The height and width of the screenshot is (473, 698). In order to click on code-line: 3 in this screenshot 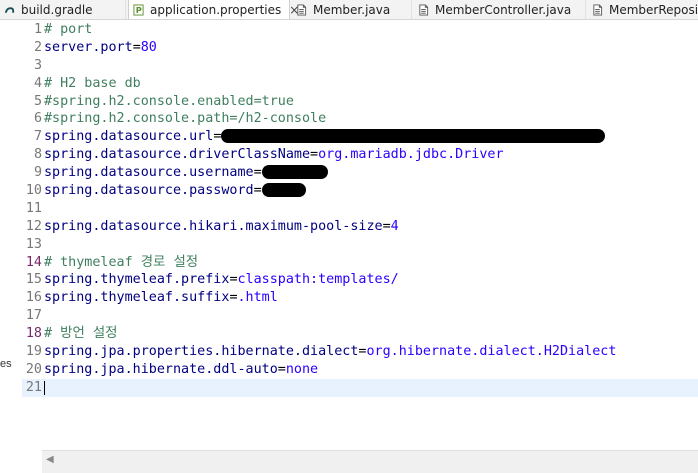, I will do `click(360, 66)`.